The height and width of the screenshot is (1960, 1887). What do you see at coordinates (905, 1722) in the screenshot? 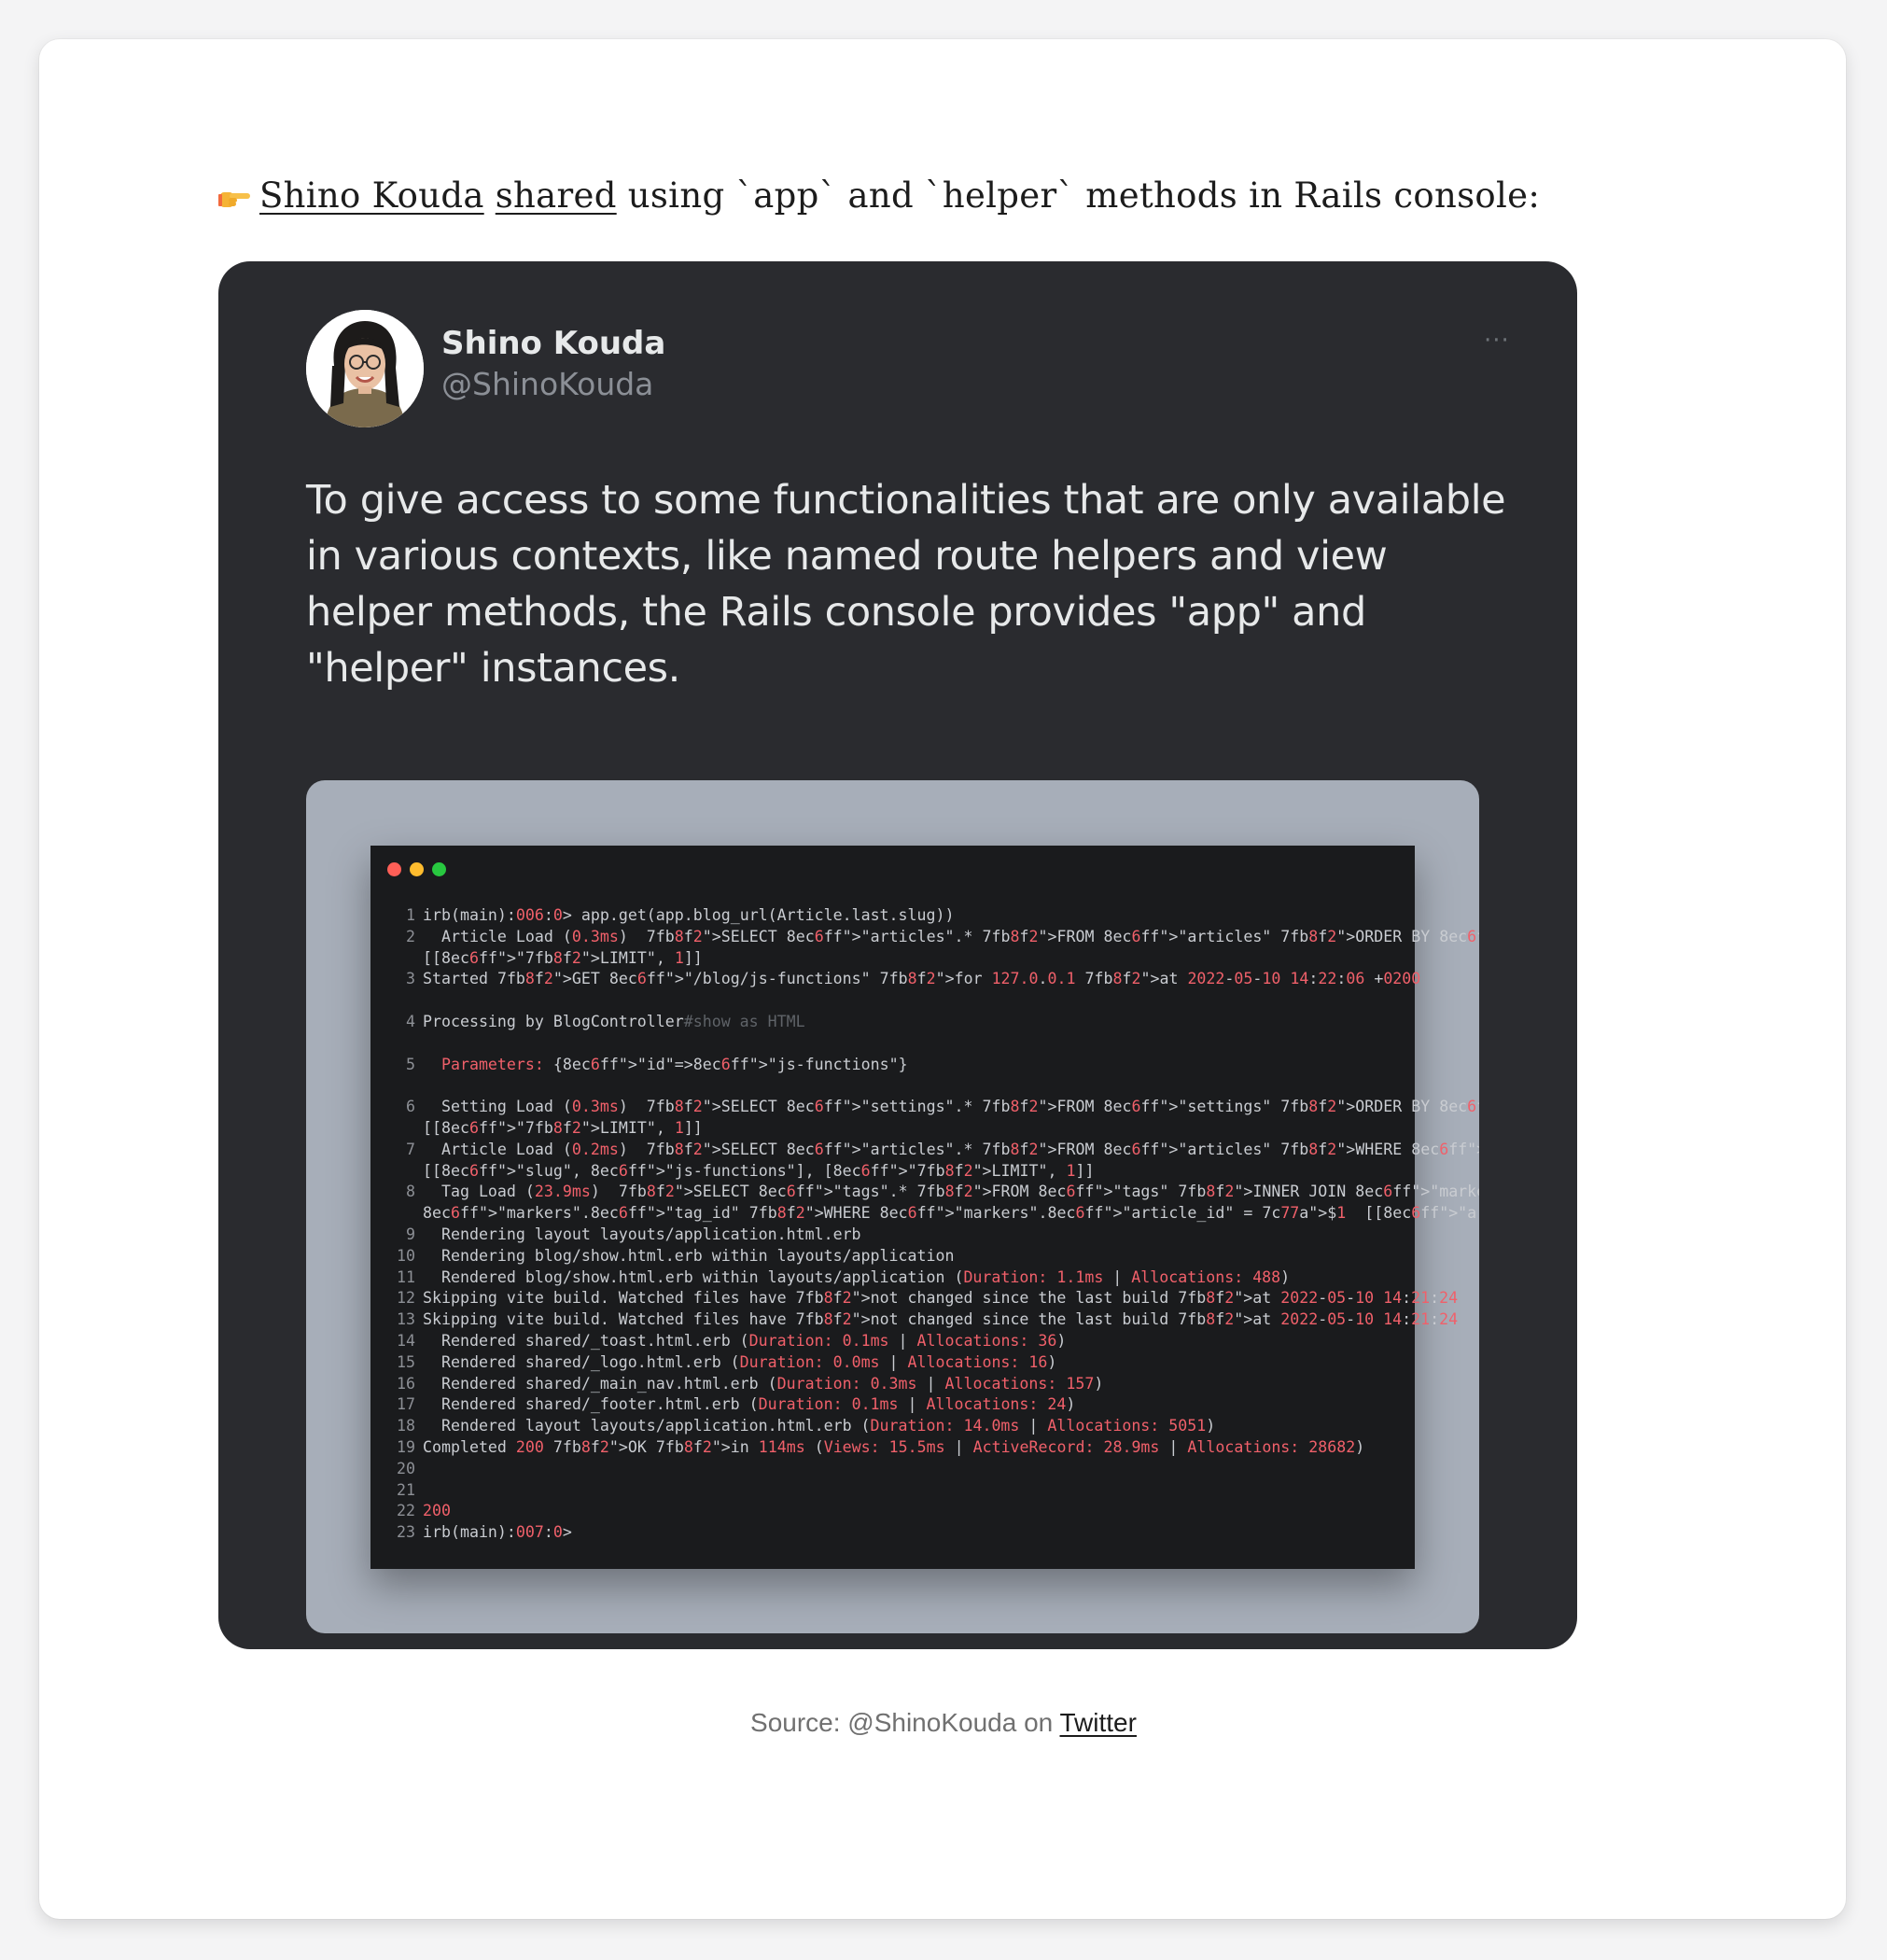
I see `caption-text: Source: @ShinoKouda on` at bounding box center [905, 1722].